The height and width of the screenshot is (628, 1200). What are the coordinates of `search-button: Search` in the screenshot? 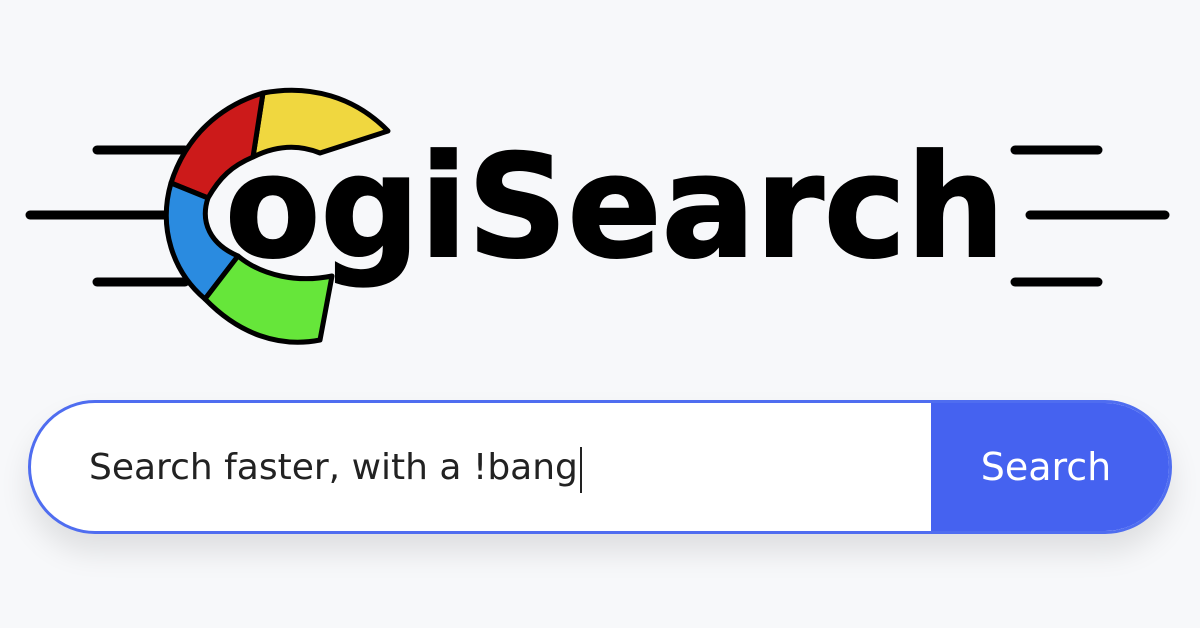 It's located at (1050, 467).